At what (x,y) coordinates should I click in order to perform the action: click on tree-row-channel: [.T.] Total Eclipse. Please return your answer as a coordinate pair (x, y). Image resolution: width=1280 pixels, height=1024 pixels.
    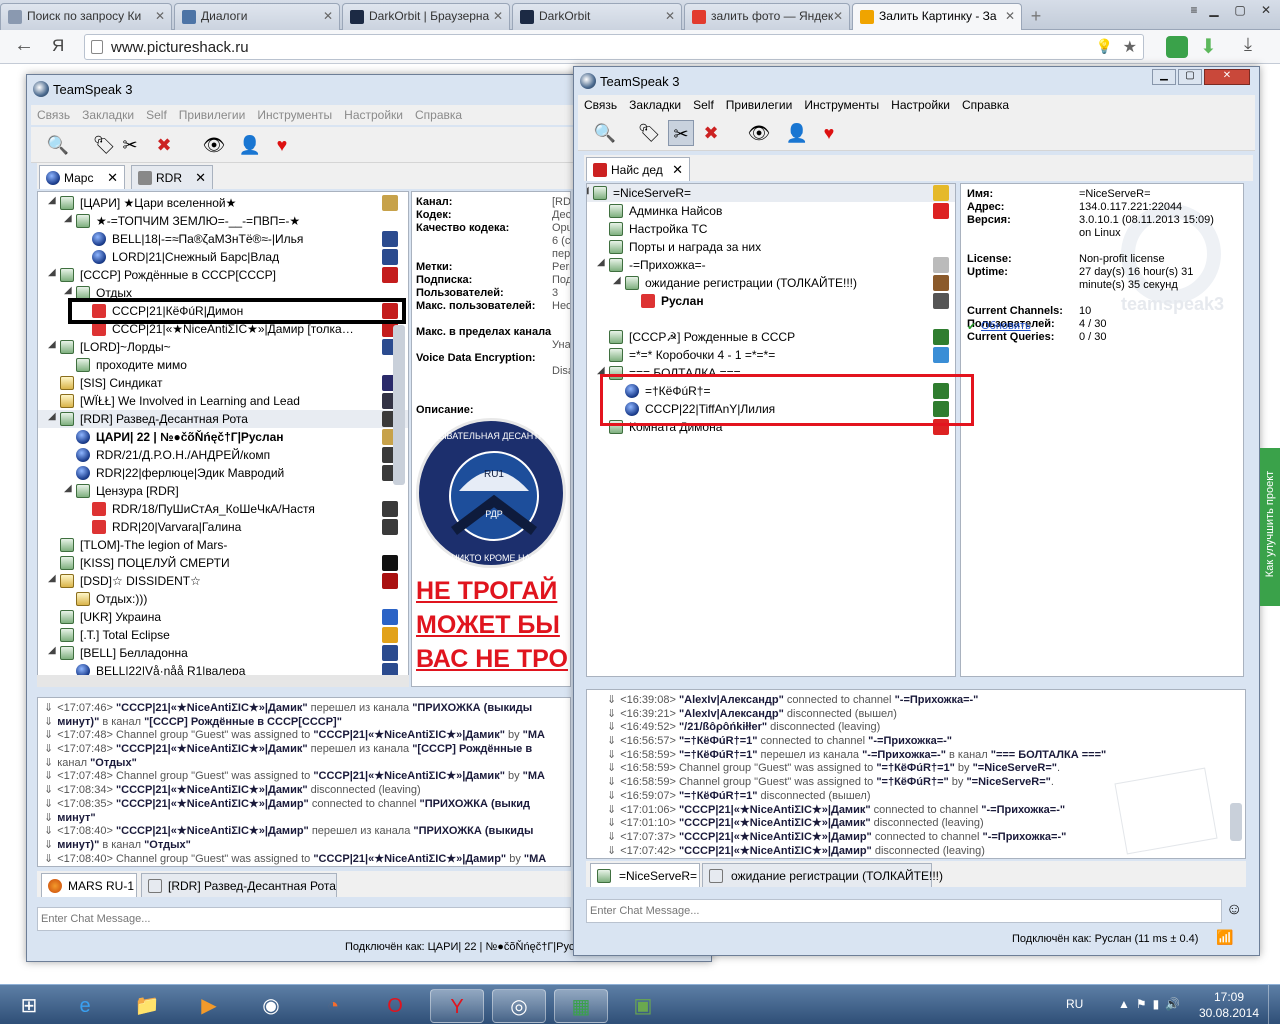
    Looking at the image, I should click on (223, 635).